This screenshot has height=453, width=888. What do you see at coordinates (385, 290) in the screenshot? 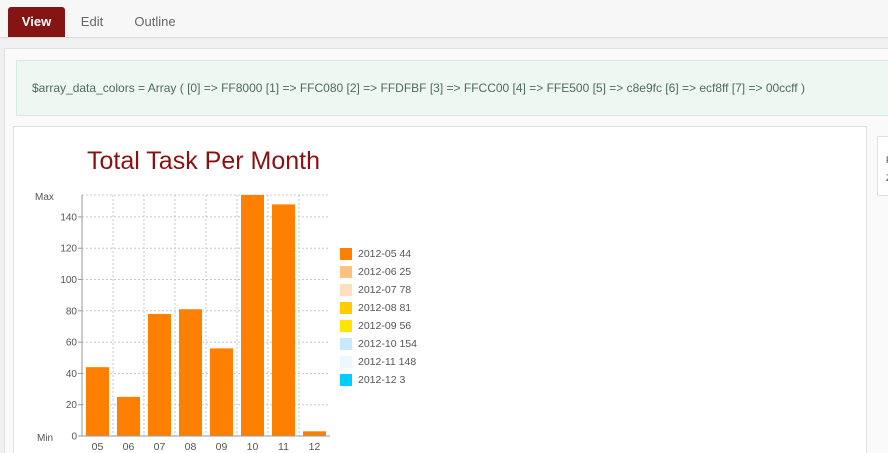
I see `legend-label: 2012-07 78` at bounding box center [385, 290].